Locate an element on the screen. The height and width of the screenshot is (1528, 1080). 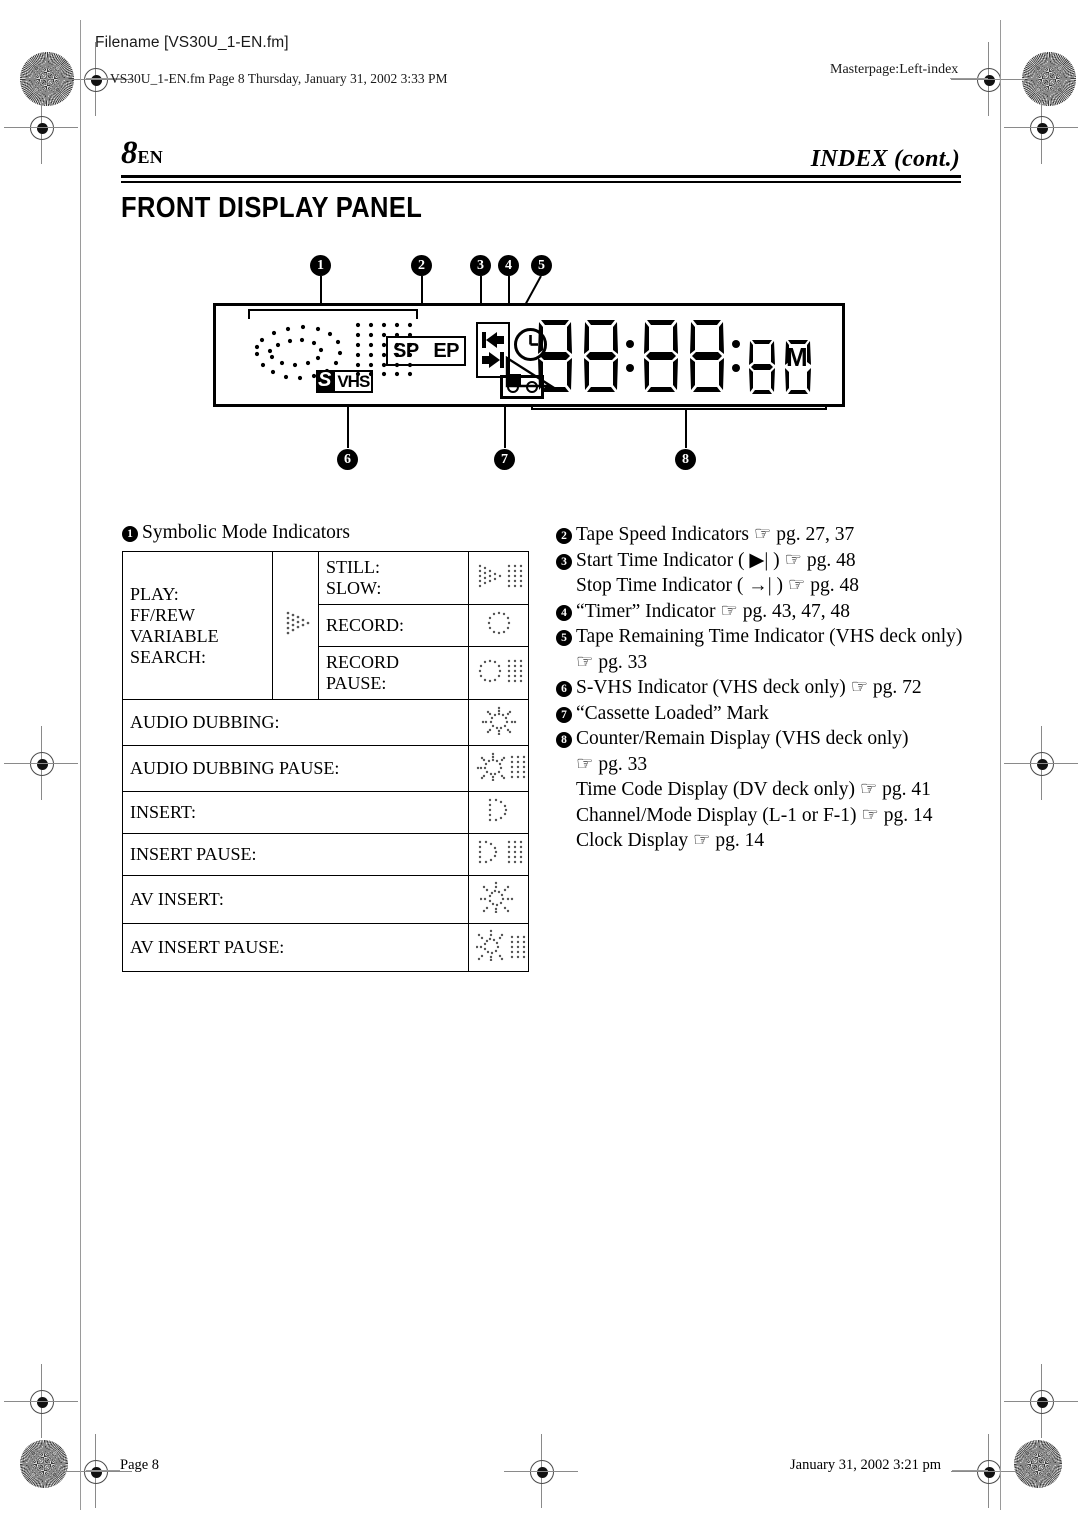
footer-timestamp: January 31, 2002 3:21 pm is located at coordinates (866, 1465).